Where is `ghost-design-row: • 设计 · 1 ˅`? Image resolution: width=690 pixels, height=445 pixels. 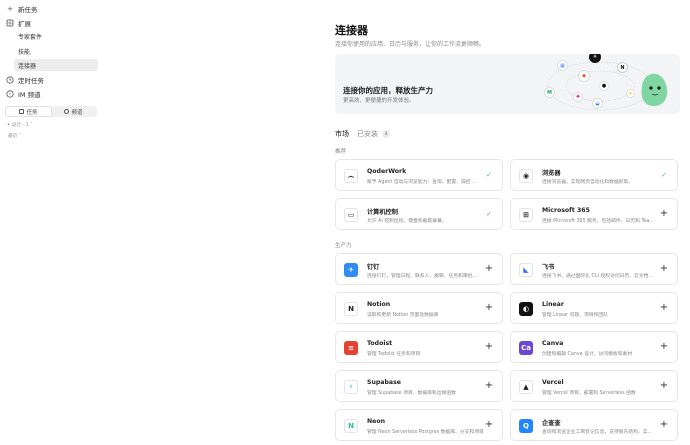
ghost-design-row: • 设计 · 1 ˅ is located at coordinates (20, 124).